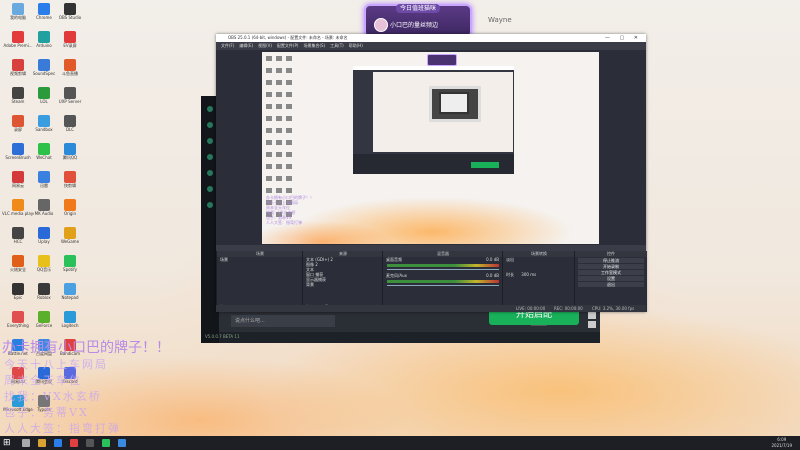 The width and height of the screenshot is (800, 450). What do you see at coordinates (611, 278) in the screenshot?
I see `control-button: 设置` at bounding box center [611, 278].